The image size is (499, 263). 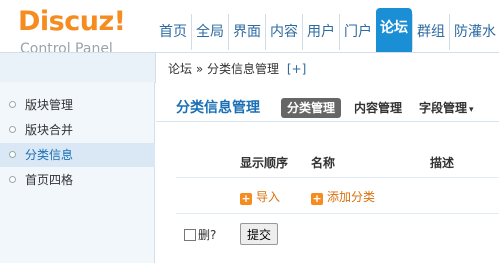 What do you see at coordinates (49, 105) in the screenshot?
I see `sidebar-item-label: 版块管理` at bounding box center [49, 105].